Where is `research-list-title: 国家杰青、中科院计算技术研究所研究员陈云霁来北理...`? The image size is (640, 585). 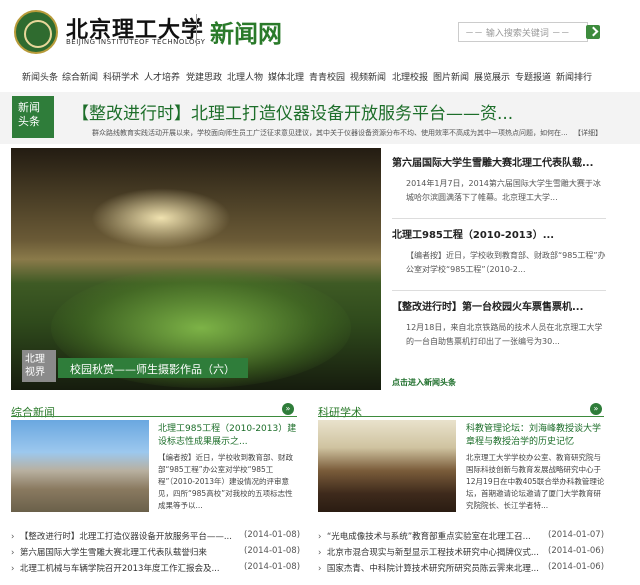
research-list-title: 国家杰青、中科院计算技术研究所研究员陈云霁来北理... is located at coordinates (433, 569).